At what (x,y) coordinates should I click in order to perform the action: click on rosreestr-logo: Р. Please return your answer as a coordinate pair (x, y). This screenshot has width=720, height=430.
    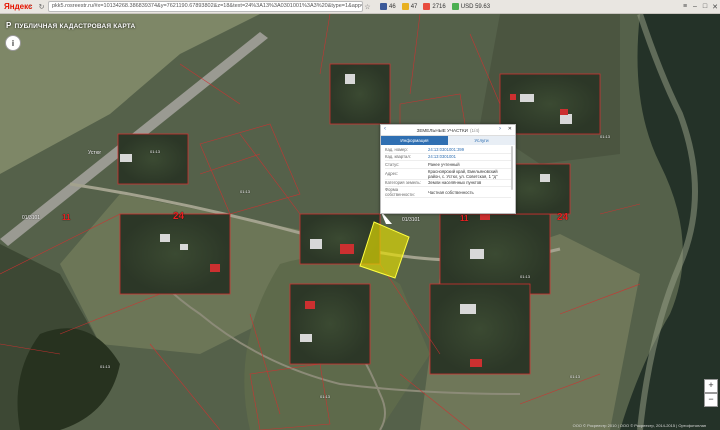
    Looking at the image, I should click on (9, 25).